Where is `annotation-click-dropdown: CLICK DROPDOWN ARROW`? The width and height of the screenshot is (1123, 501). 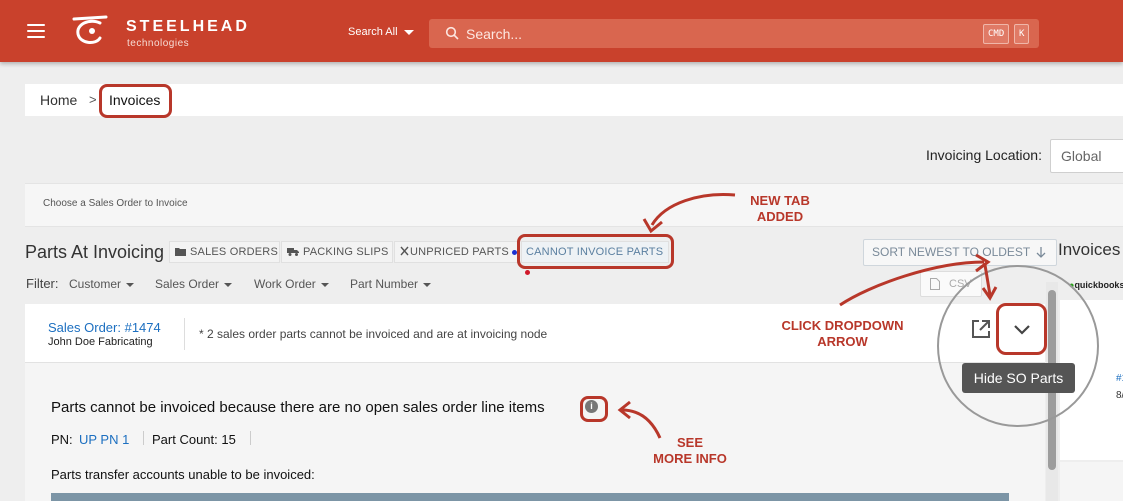
annotation-click-dropdown: CLICK DROPDOWN ARROW is located at coordinates (842, 334).